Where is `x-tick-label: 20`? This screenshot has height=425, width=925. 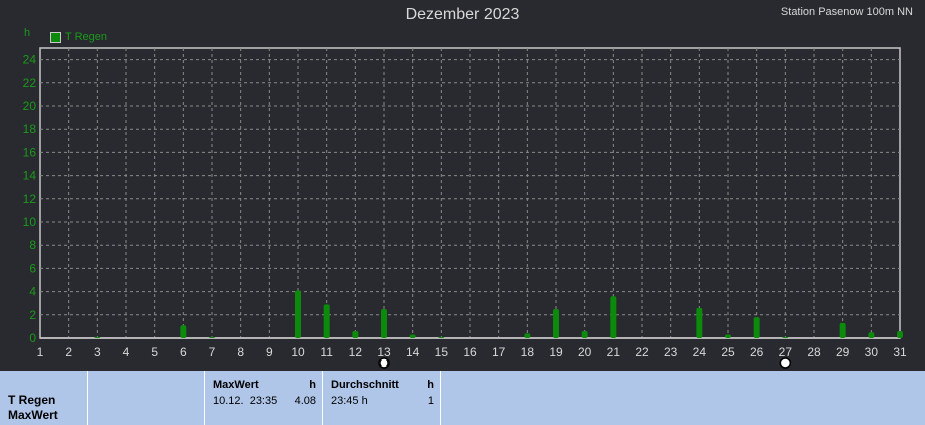
x-tick-label: 20 is located at coordinates (585, 352).